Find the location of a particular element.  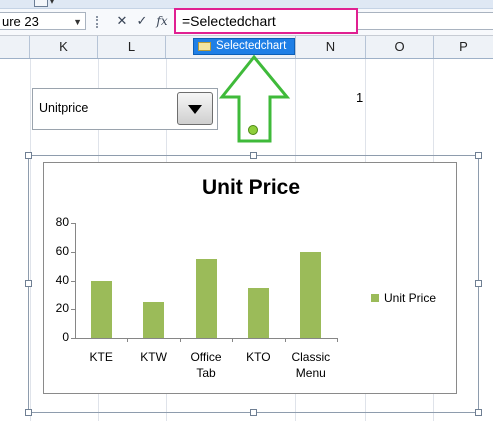

x-tick-label-line: KTE is located at coordinates (101, 357).